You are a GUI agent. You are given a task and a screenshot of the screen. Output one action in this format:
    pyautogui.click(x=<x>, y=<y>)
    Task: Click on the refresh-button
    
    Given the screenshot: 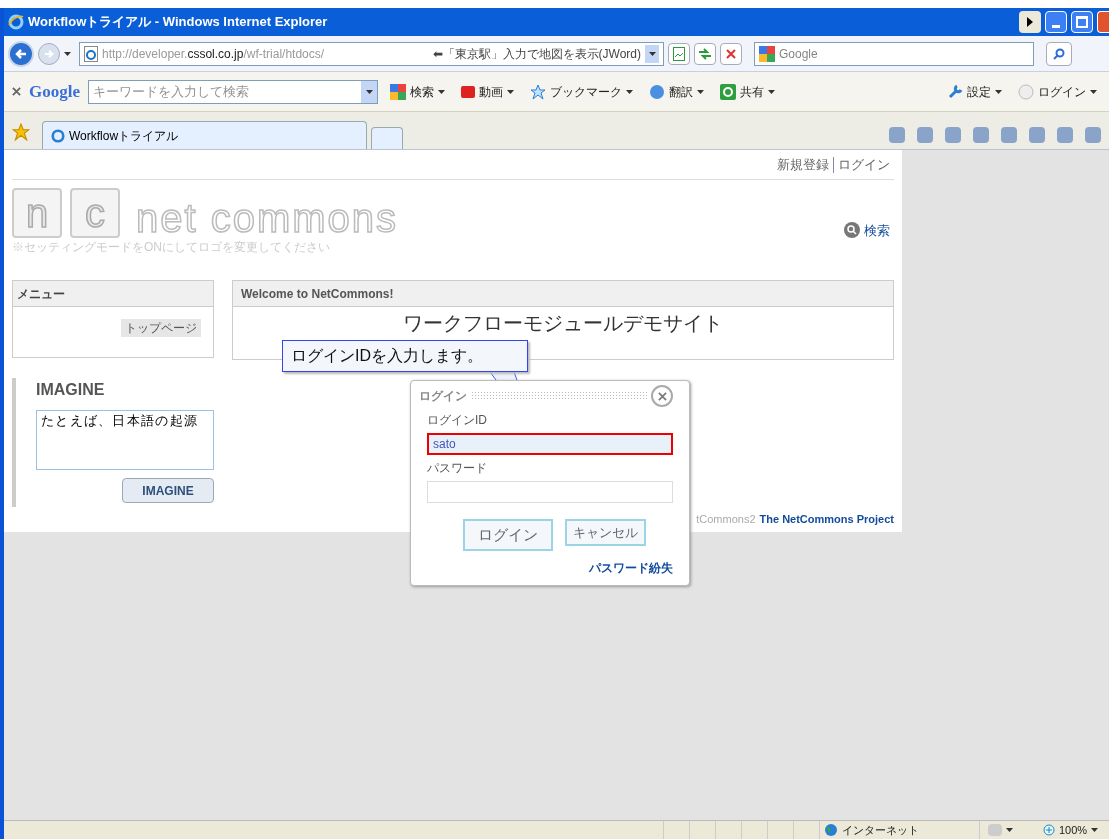 What is the action you would take?
    pyautogui.click(x=705, y=53)
    